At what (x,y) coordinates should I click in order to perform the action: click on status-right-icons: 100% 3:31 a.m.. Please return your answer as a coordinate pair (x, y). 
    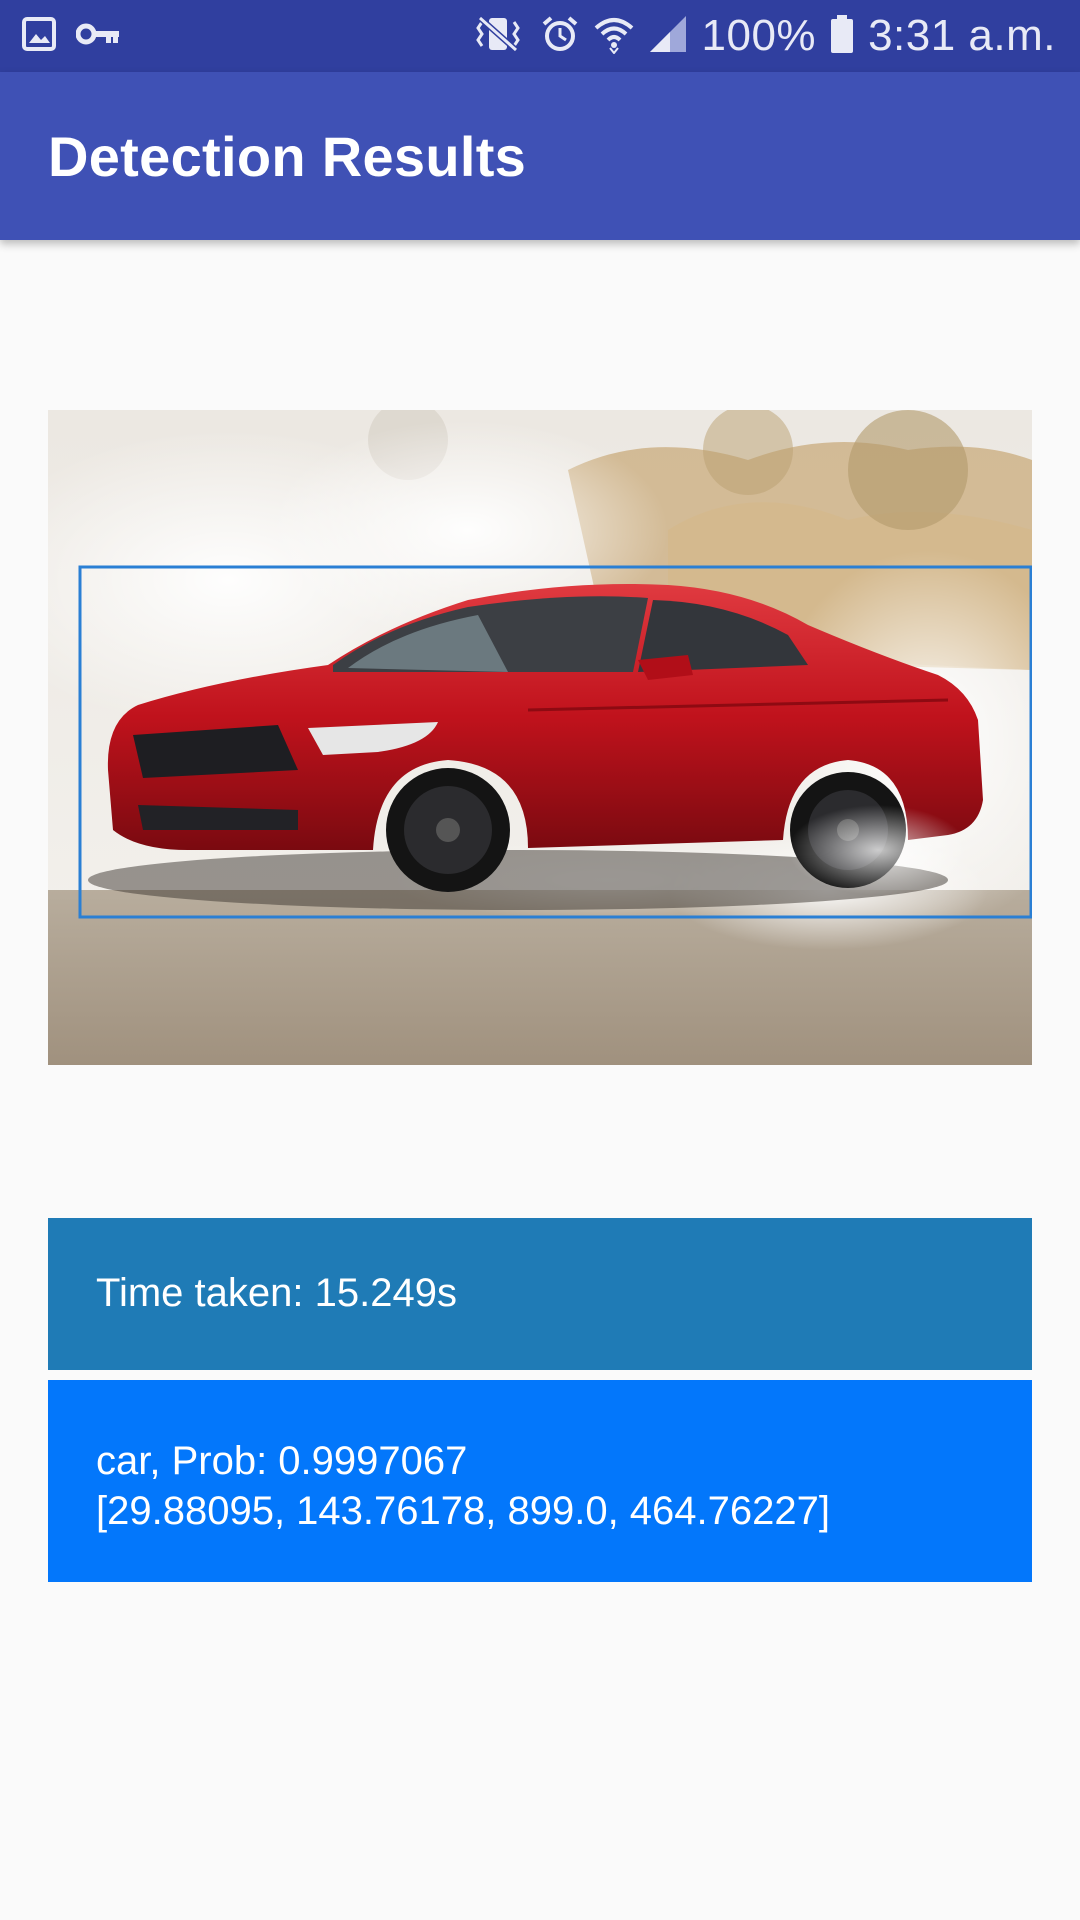
    Looking at the image, I should click on (763, 36).